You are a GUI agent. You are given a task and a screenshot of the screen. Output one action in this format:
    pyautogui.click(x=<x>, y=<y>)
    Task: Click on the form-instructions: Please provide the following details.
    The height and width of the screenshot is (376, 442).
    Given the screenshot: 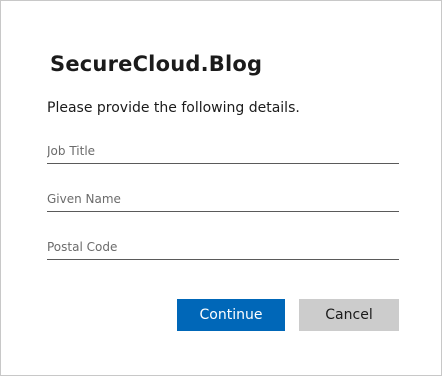 What is the action you would take?
    pyautogui.click(x=173, y=108)
    